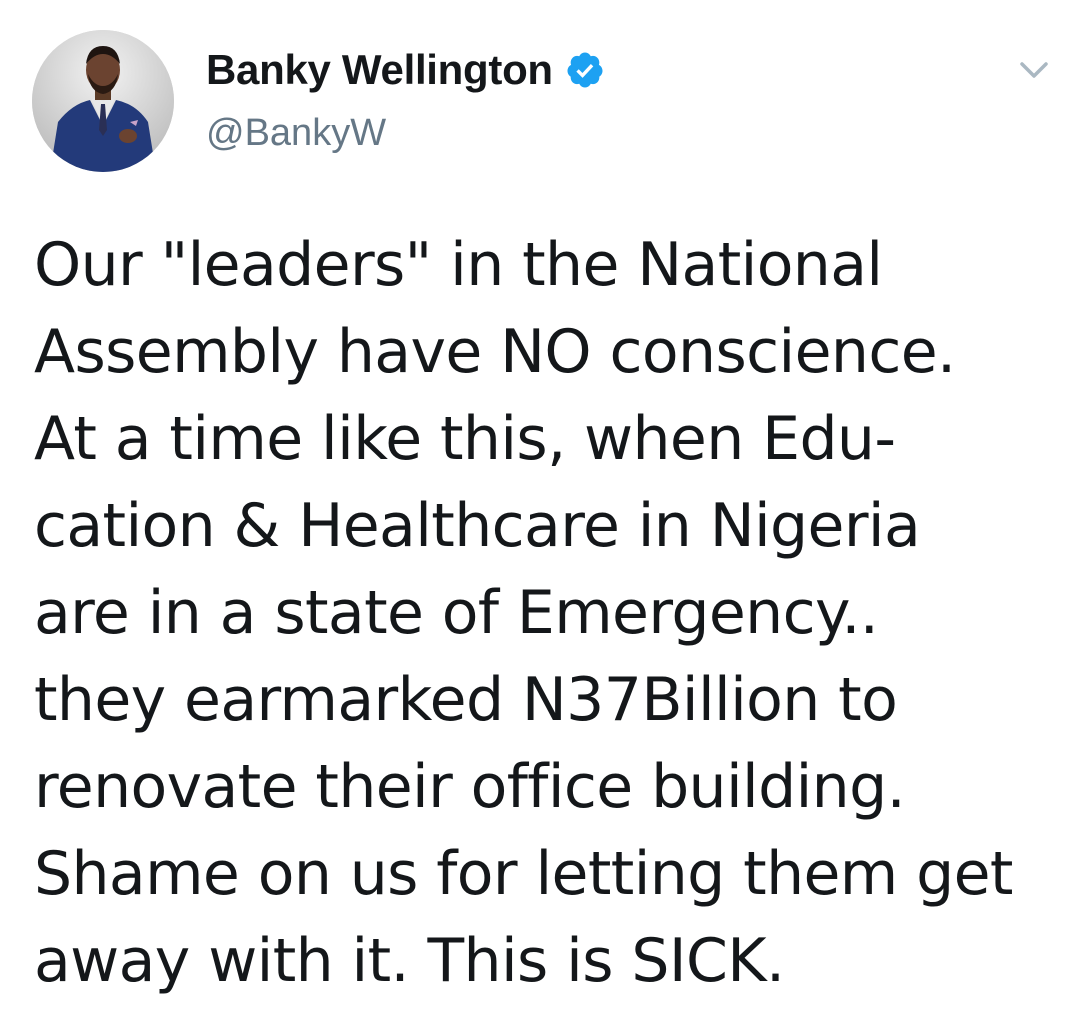 This screenshot has width=1080, height=1012. I want to click on author-name-row: Banky Wellington, so click(405, 70).